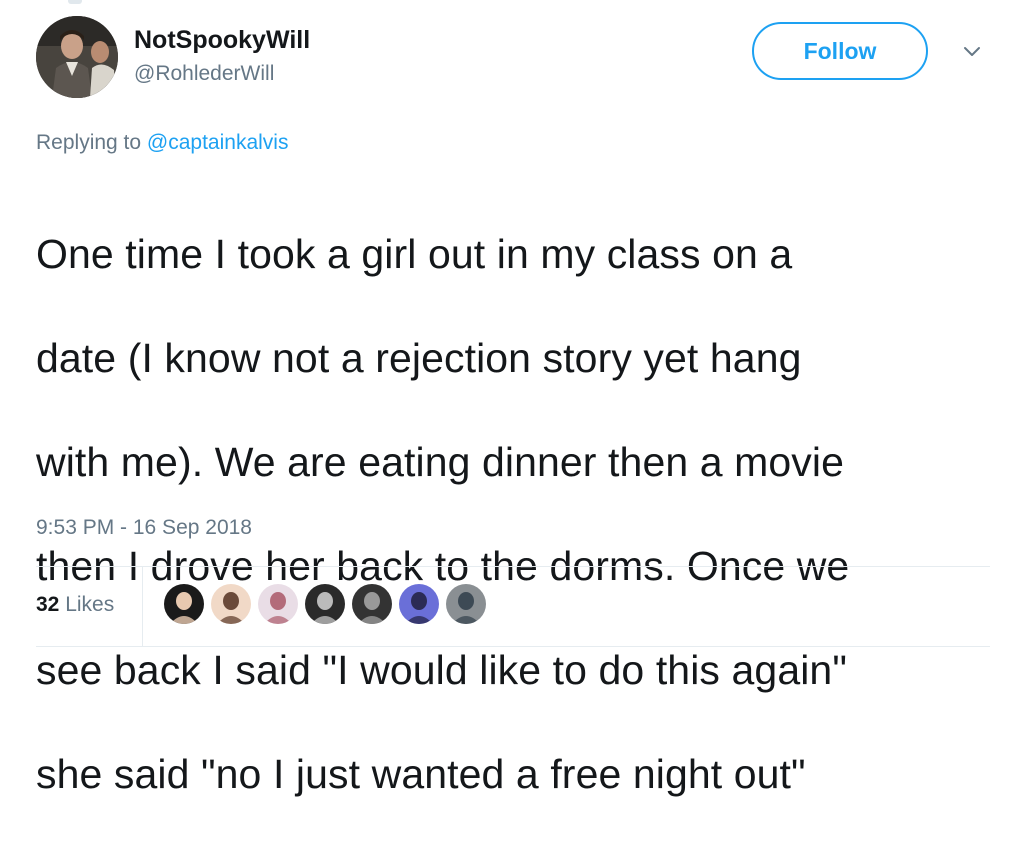  Describe the element at coordinates (204, 74) in the screenshot. I see `user-handle: @RohlederWill` at that location.